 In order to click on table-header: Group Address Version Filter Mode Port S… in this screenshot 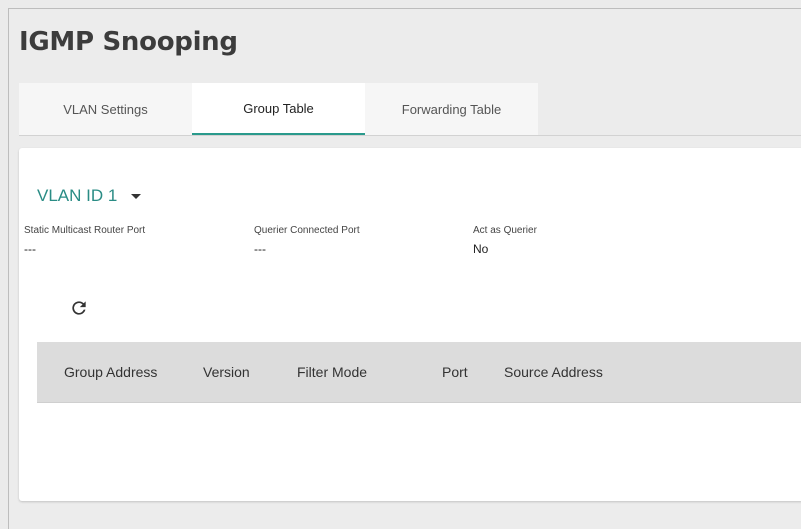, I will do `click(419, 372)`.